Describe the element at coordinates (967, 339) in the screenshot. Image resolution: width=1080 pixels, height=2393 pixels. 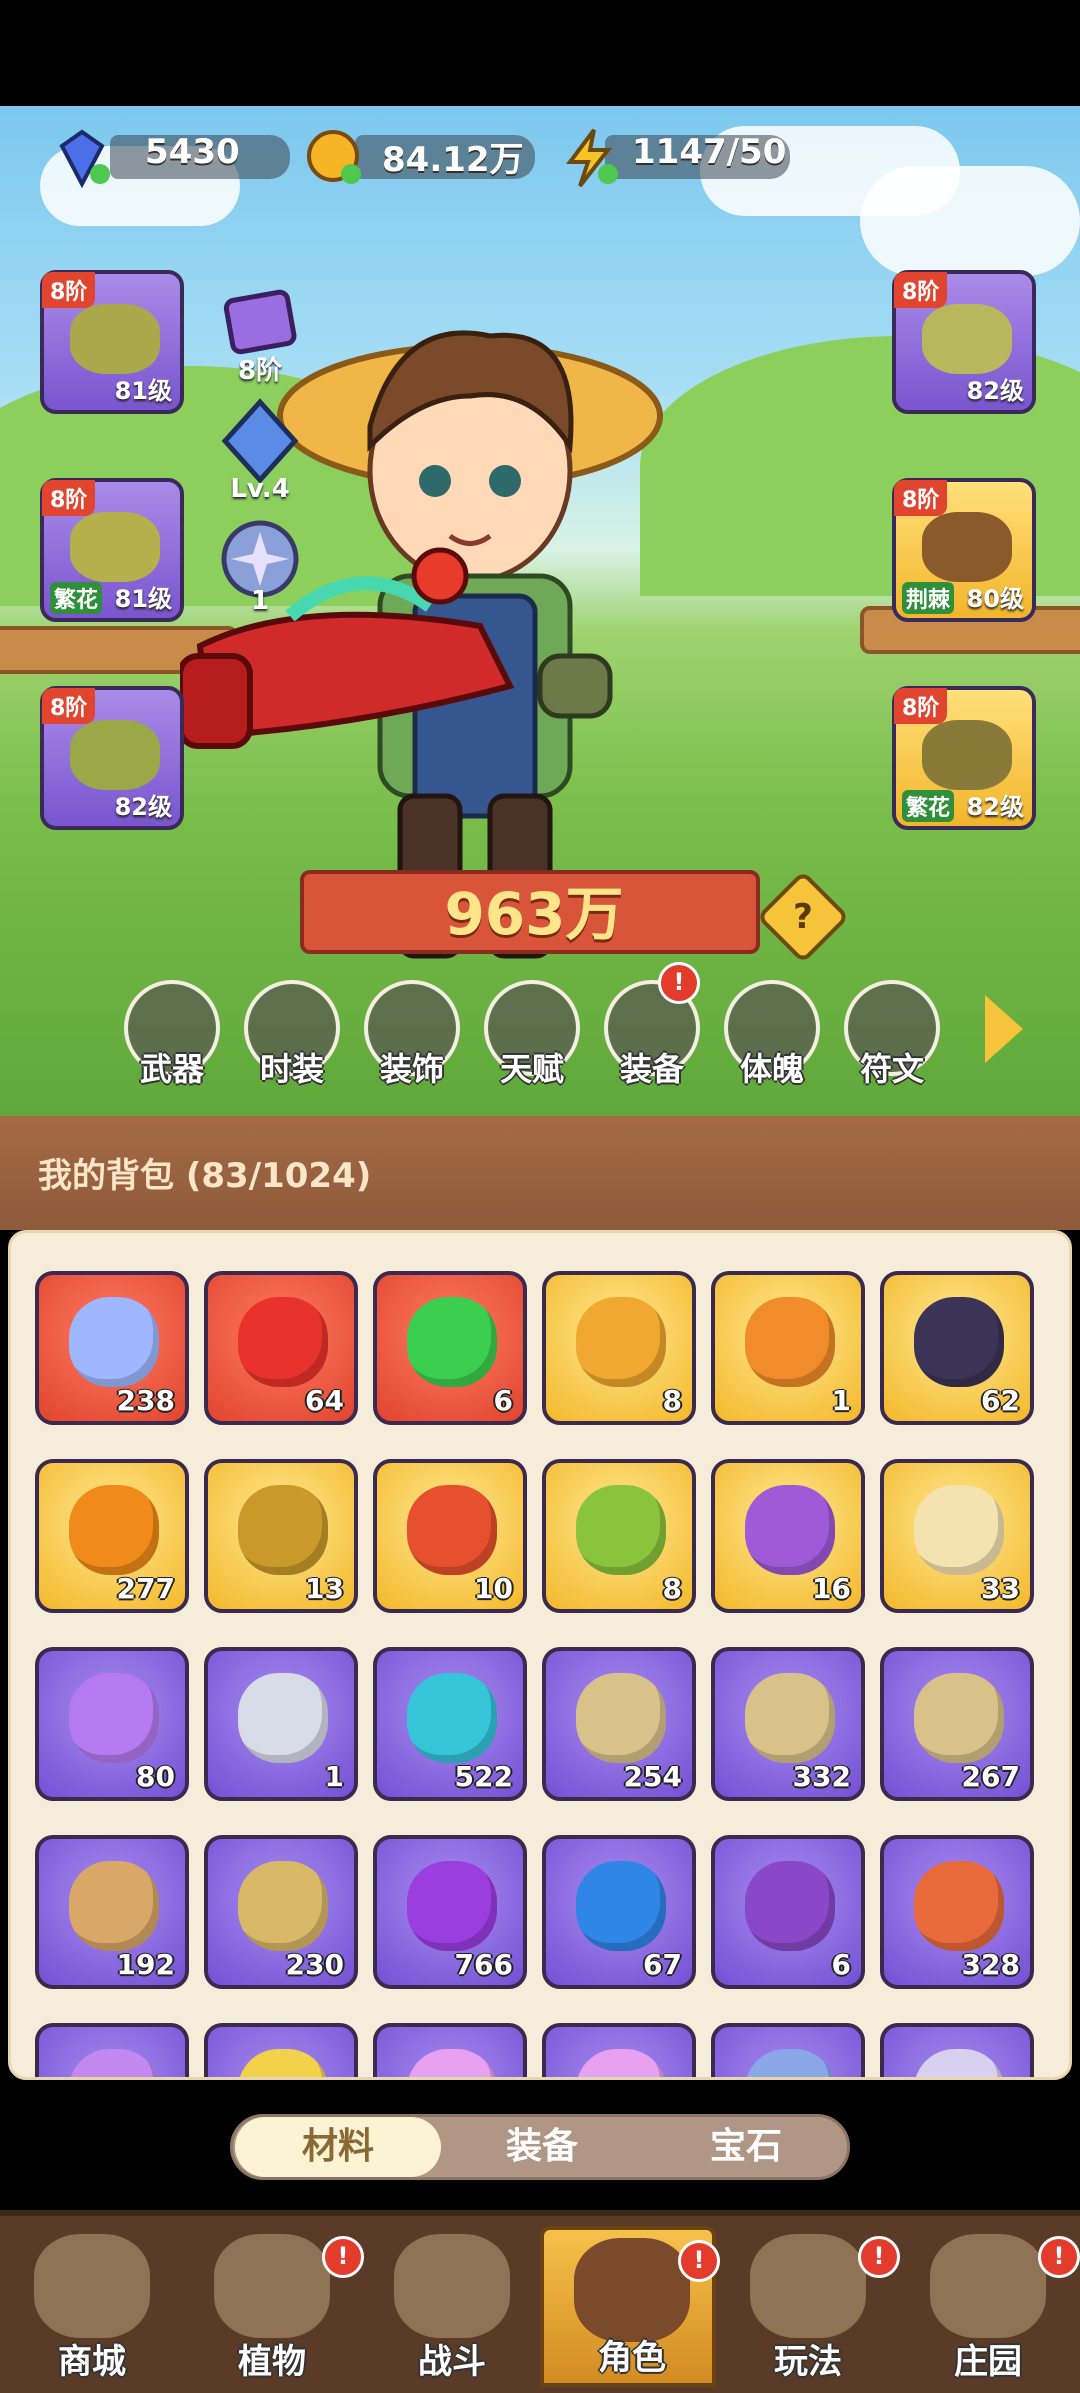
I see `shirt-icon` at that location.